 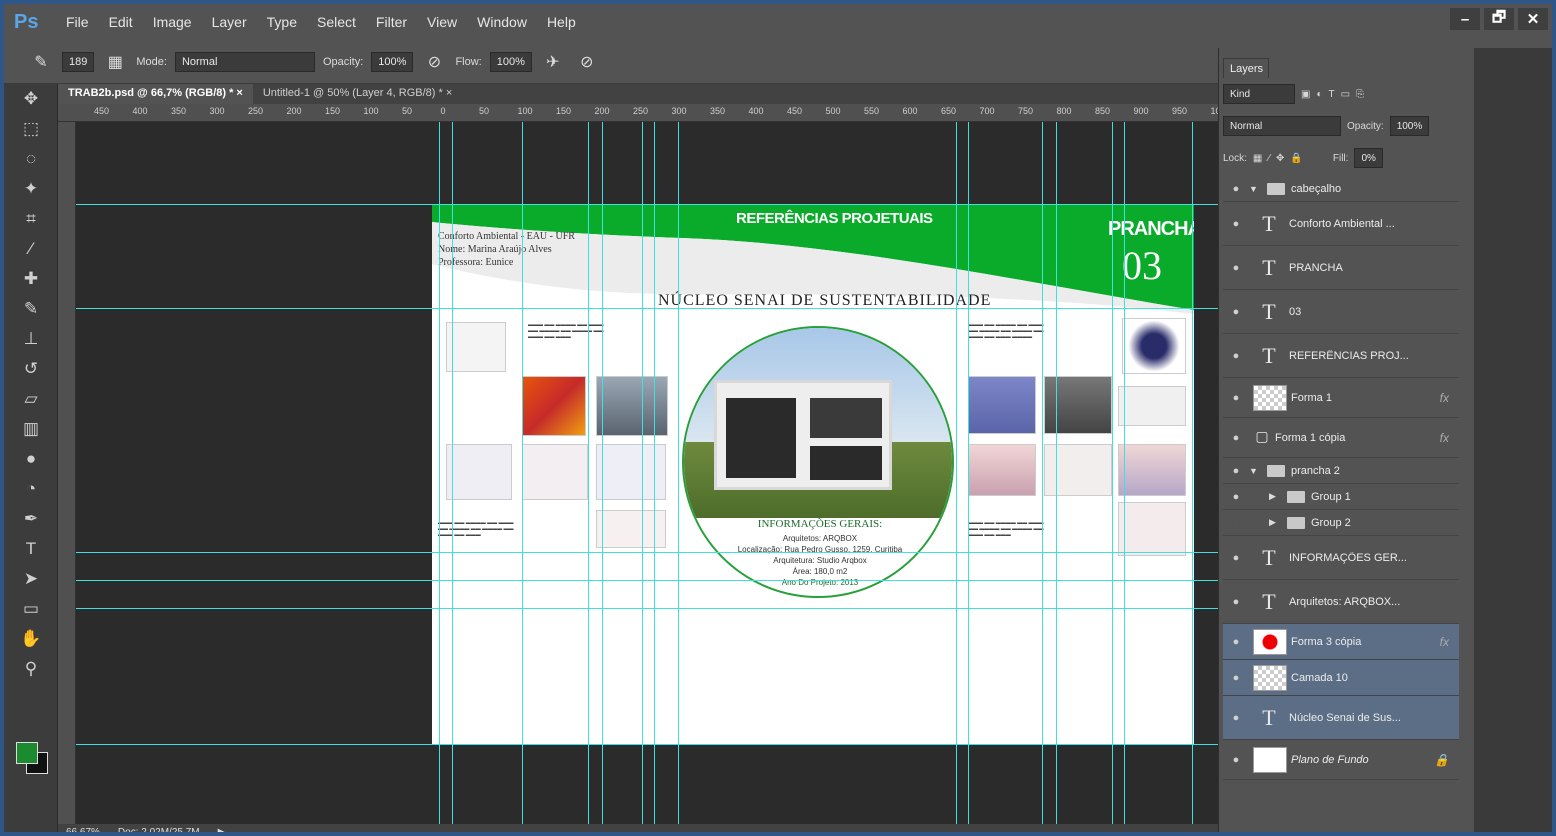 I want to click on marquee-tool-icon: ⬚, so click(x=31, y=129).